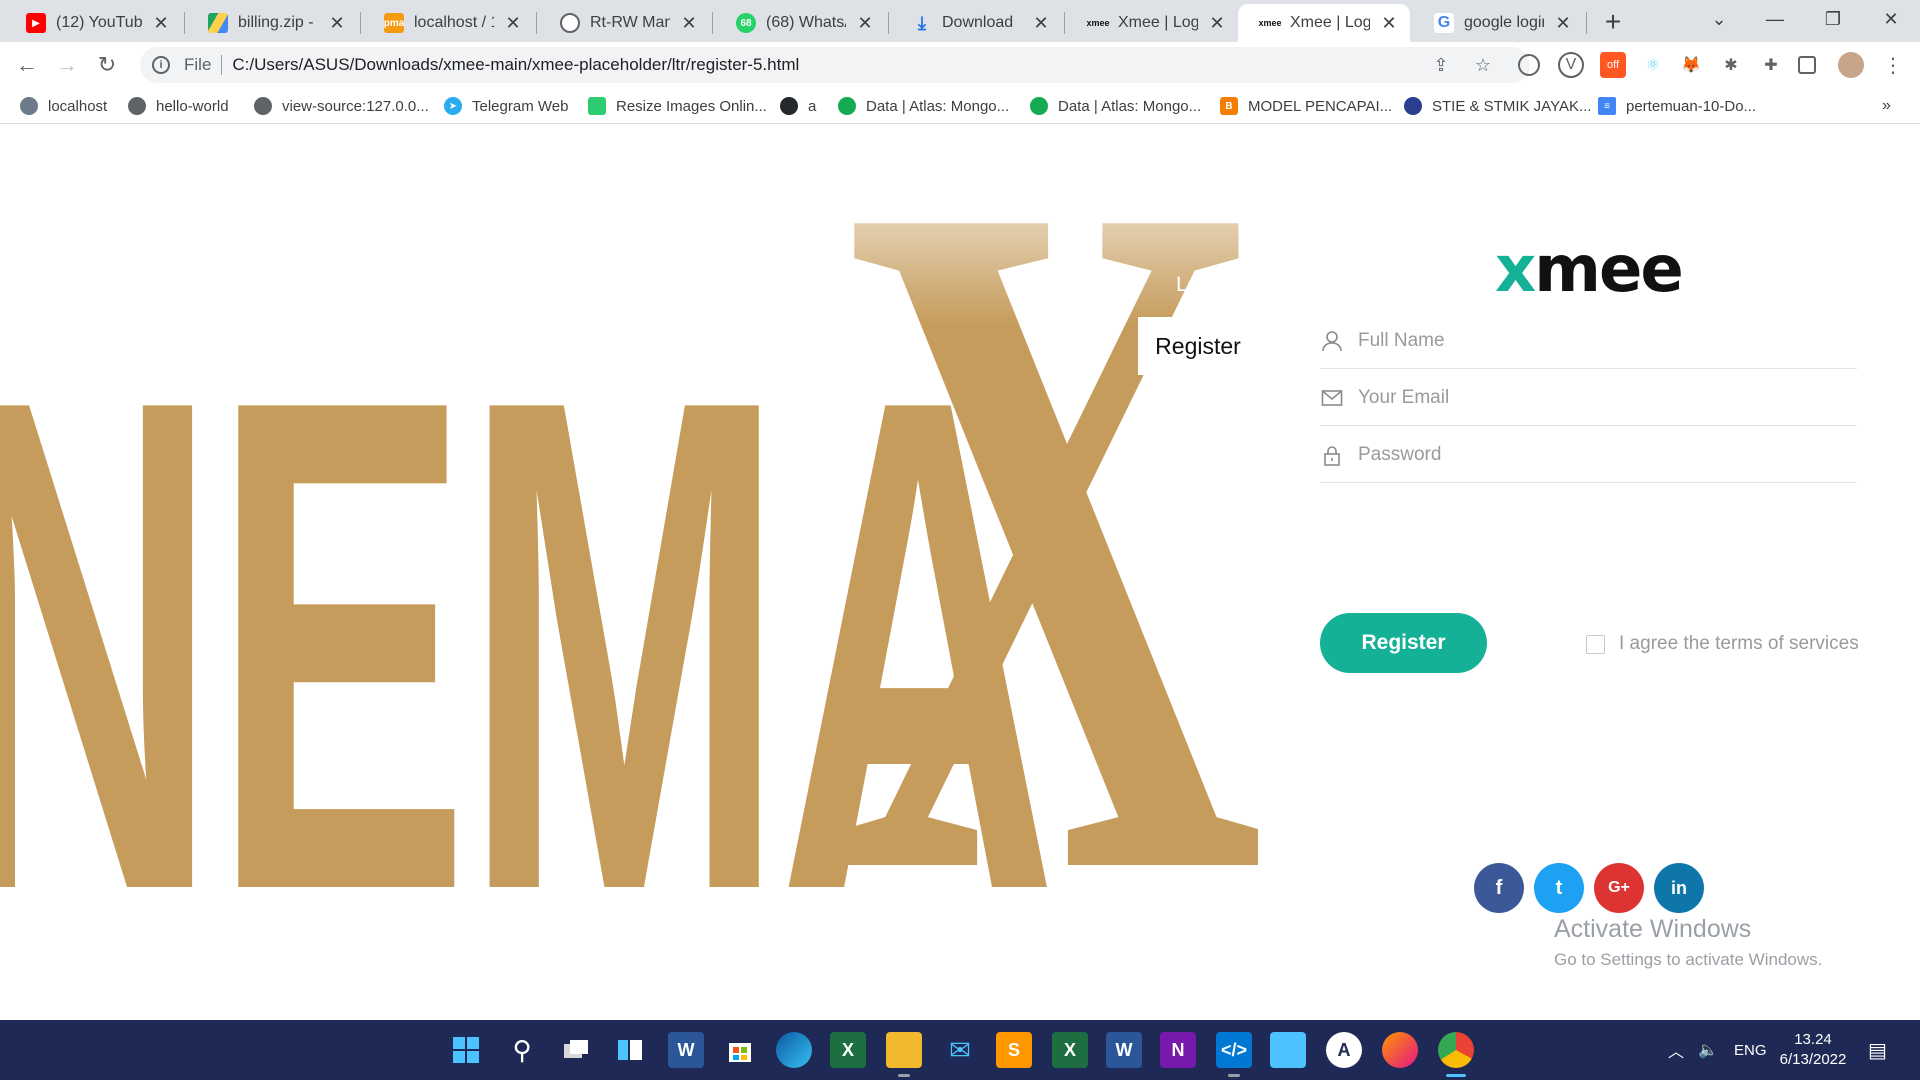  Describe the element at coordinates (1324, 23) in the screenshot. I see `tab-xmee-login-active: xmee Xmee | Login ✕` at that location.